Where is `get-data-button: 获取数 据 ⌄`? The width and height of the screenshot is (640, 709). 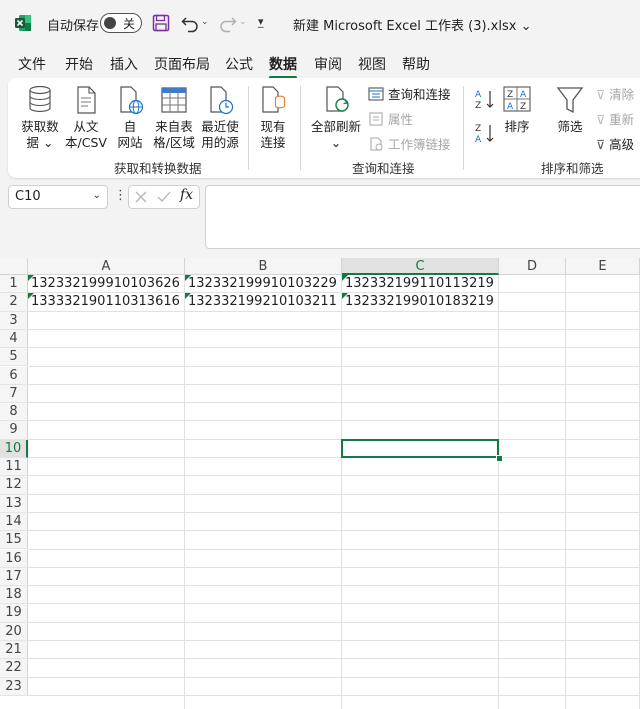 get-data-button: 获取数 据 ⌄ is located at coordinates (40, 117).